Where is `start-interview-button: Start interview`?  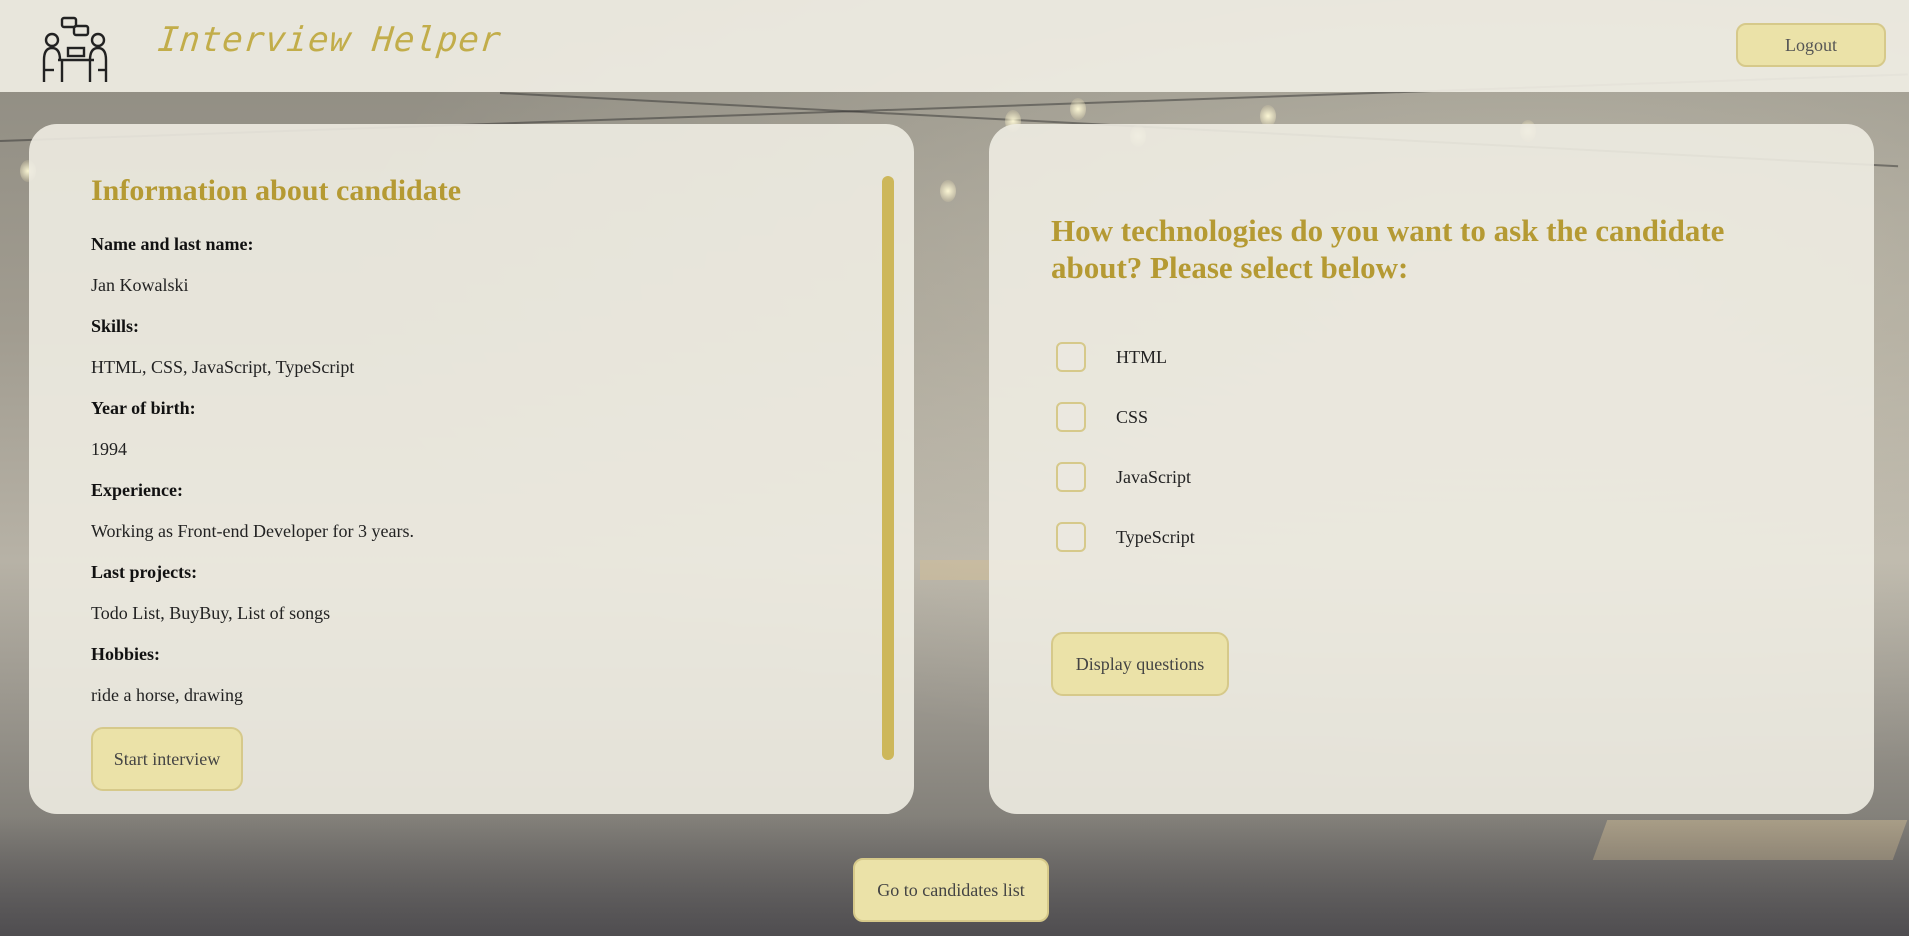 start-interview-button: Start interview is located at coordinates (167, 759).